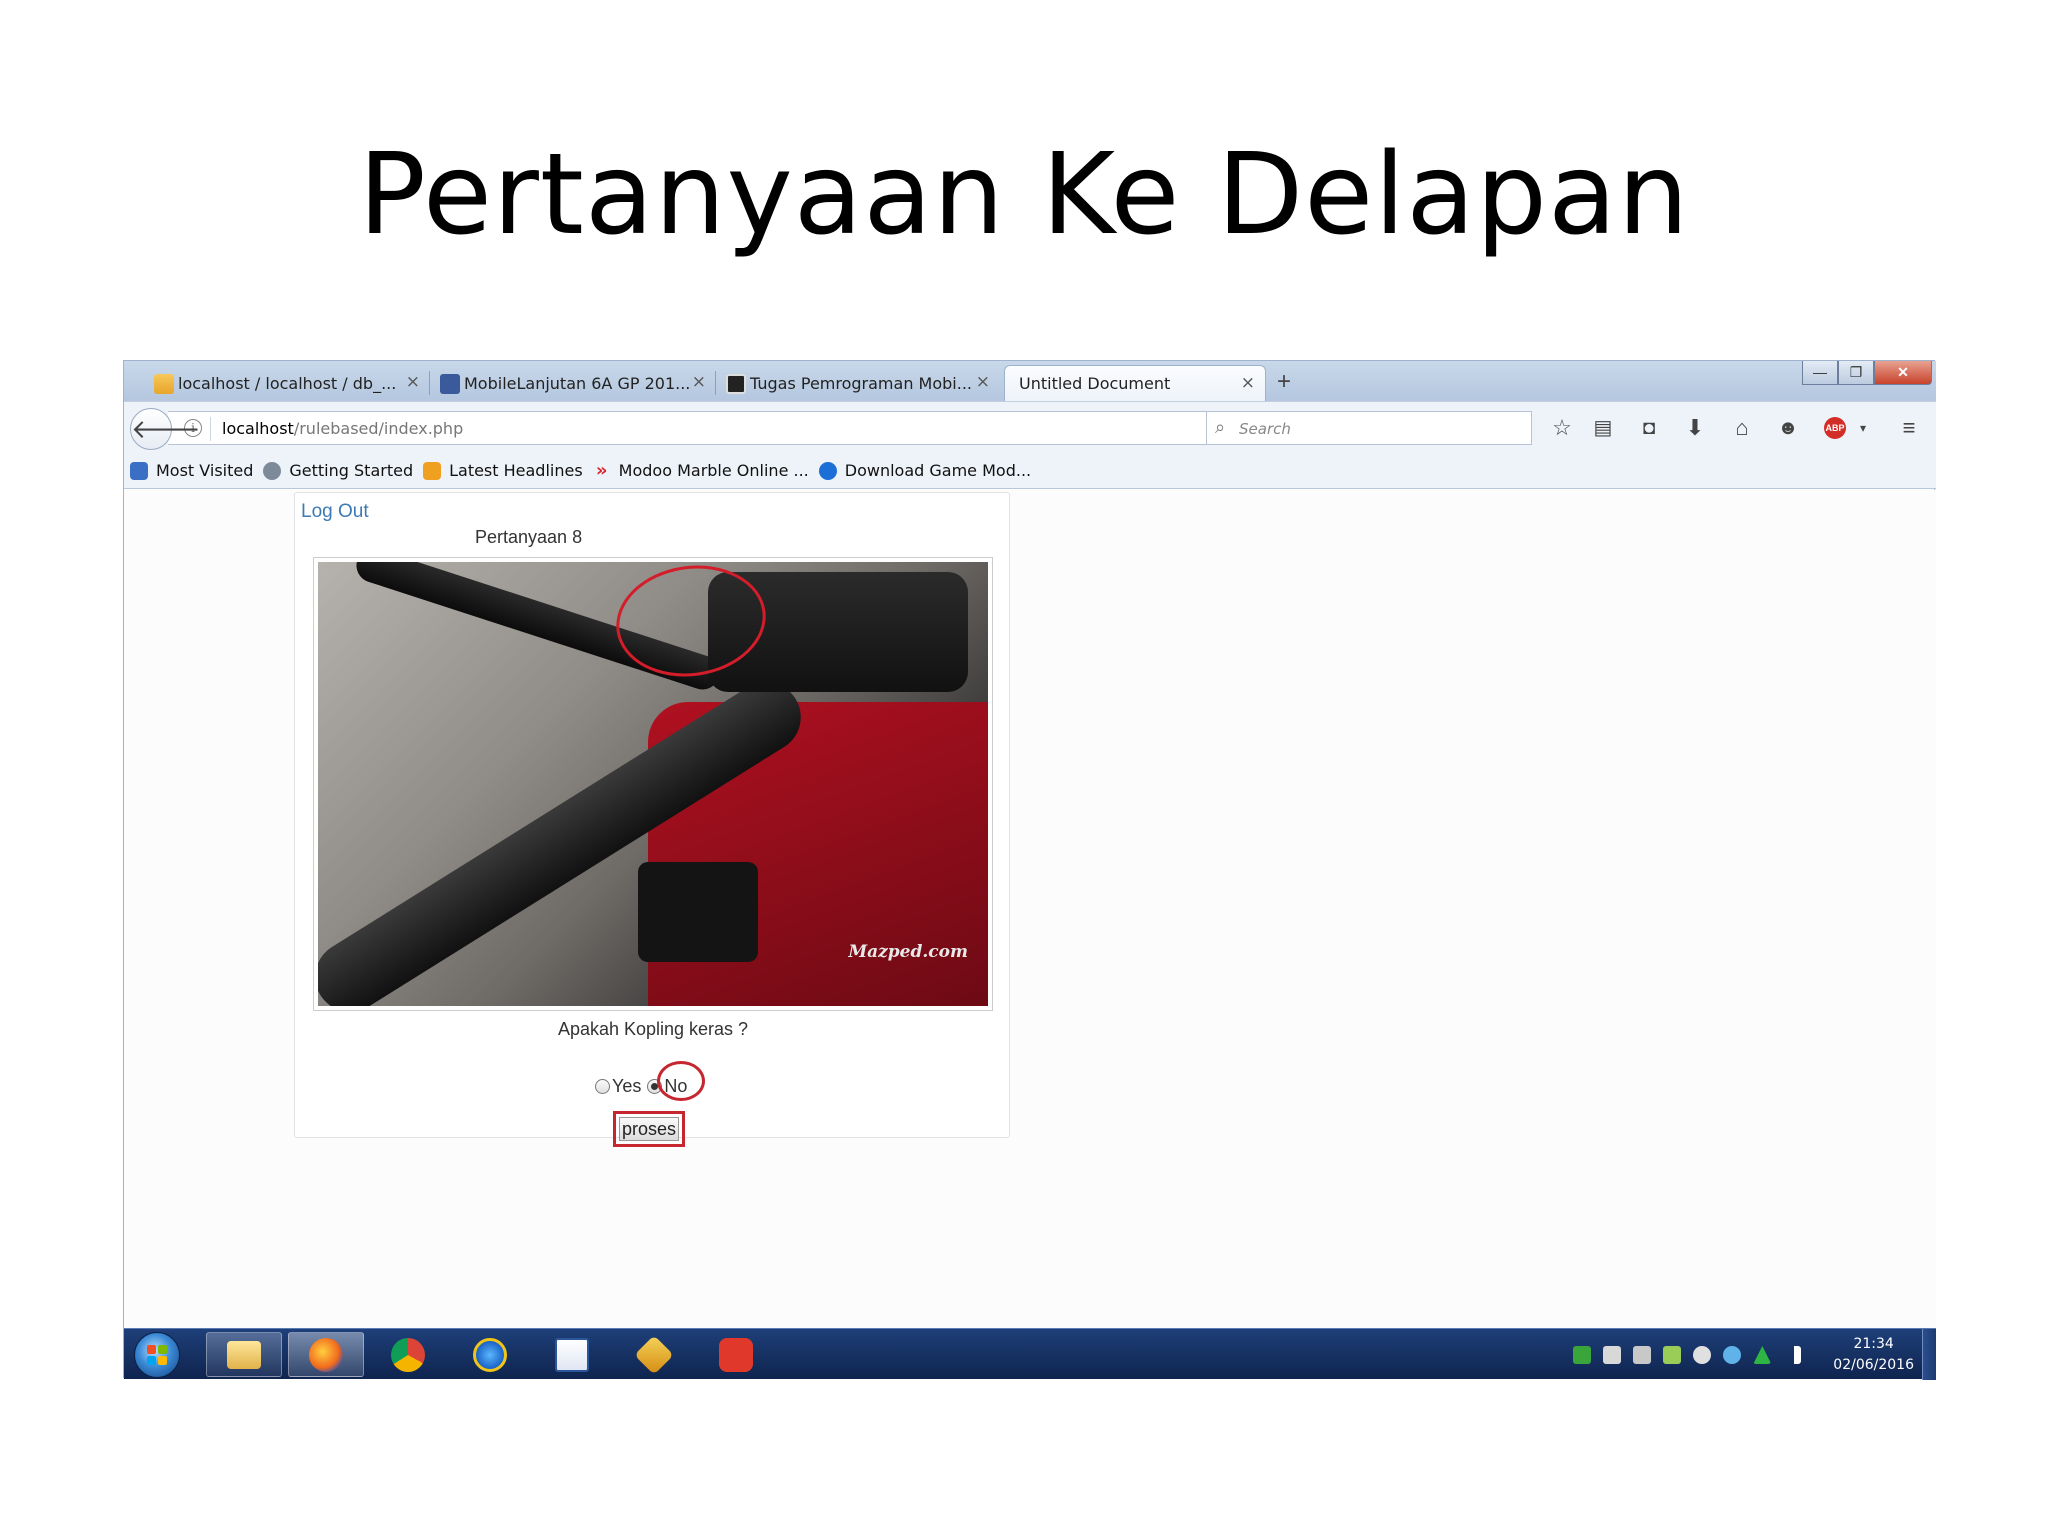 The height and width of the screenshot is (1536, 2048). I want to click on chevron-down-icon: ▾, so click(1863, 428).